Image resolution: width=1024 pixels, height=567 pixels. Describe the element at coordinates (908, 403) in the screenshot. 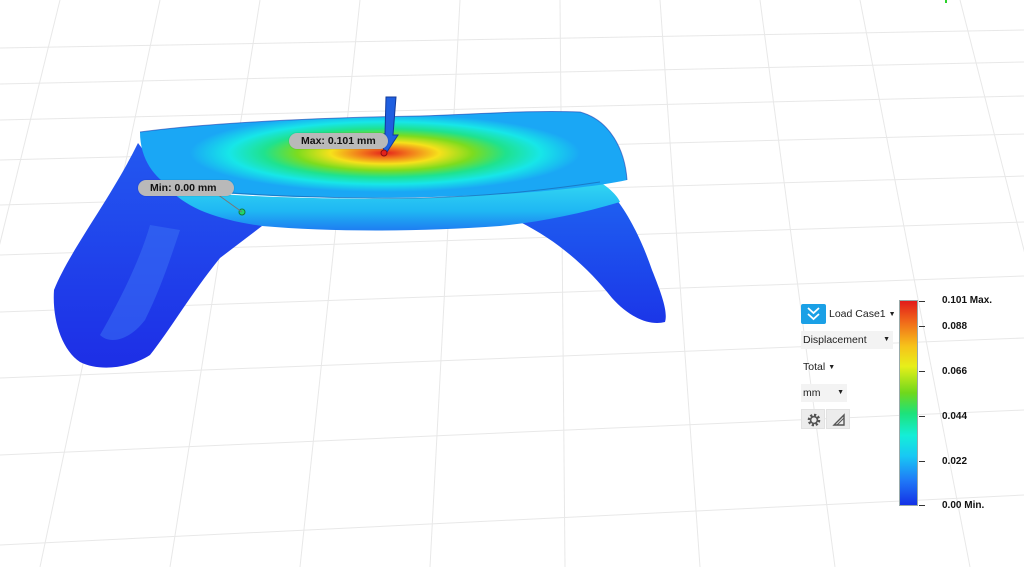

I see `displacement-color-bar` at that location.